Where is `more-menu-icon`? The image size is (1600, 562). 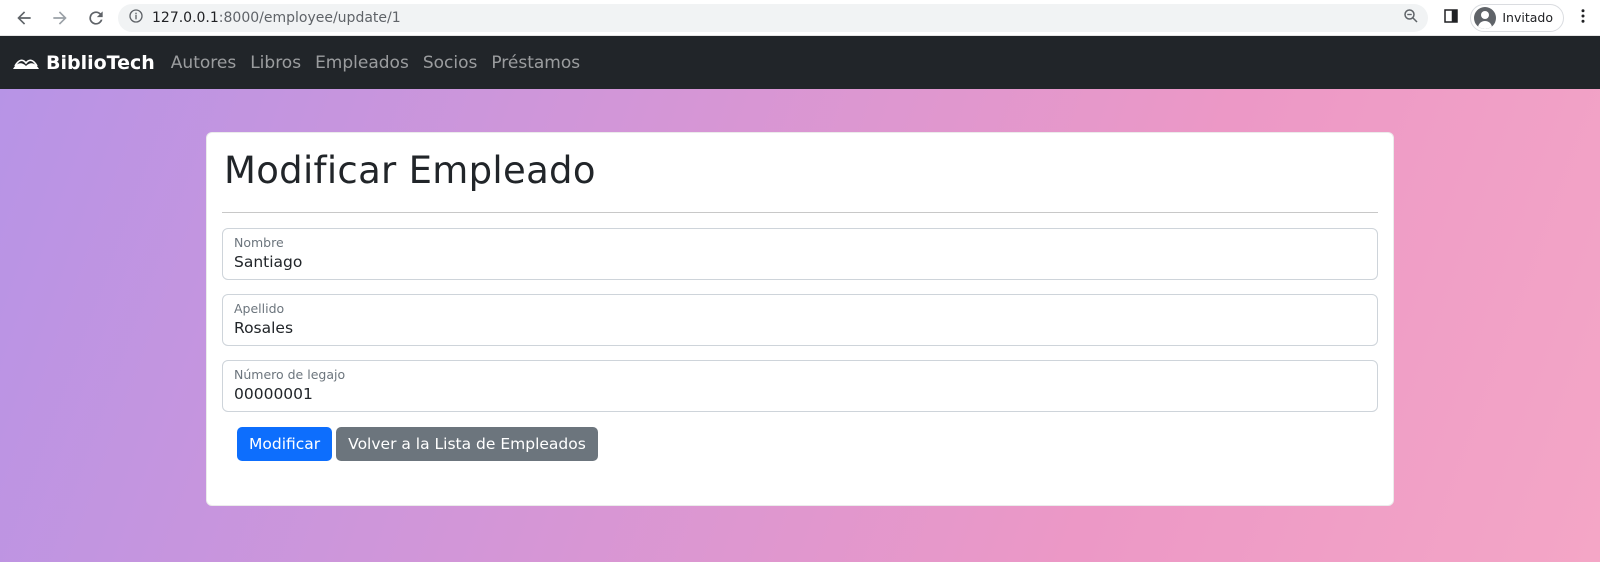
more-menu-icon is located at coordinates (1583, 18).